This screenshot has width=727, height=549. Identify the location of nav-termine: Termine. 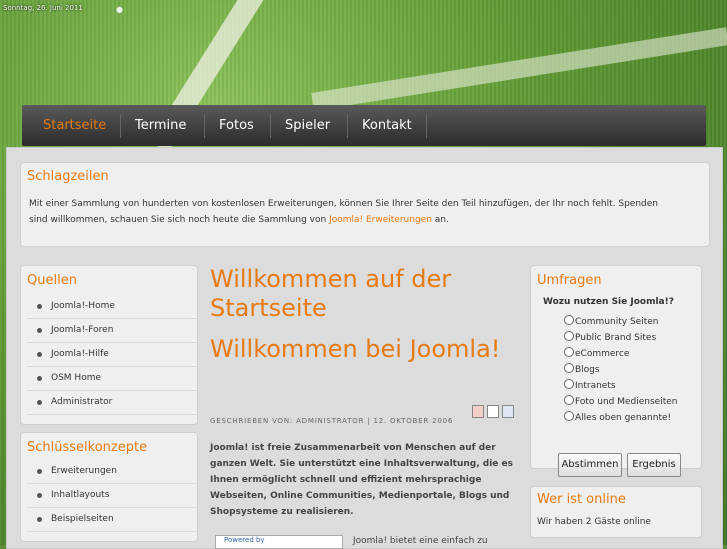
(160, 125).